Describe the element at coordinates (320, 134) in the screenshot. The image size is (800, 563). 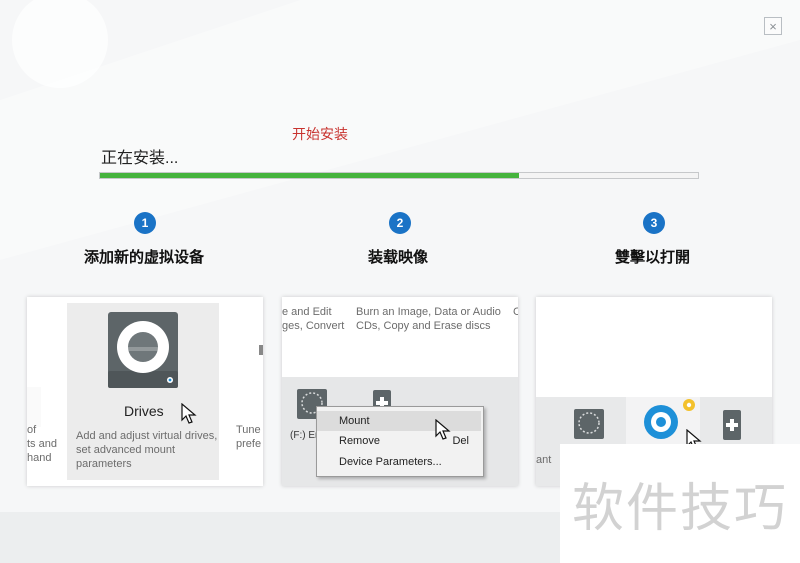
I see `annotation-label: 开始安装` at that location.